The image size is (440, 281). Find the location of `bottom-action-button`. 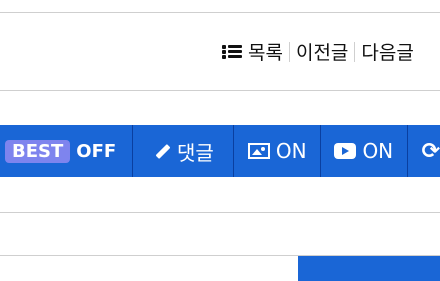

bottom-action-button is located at coordinates (369, 268).